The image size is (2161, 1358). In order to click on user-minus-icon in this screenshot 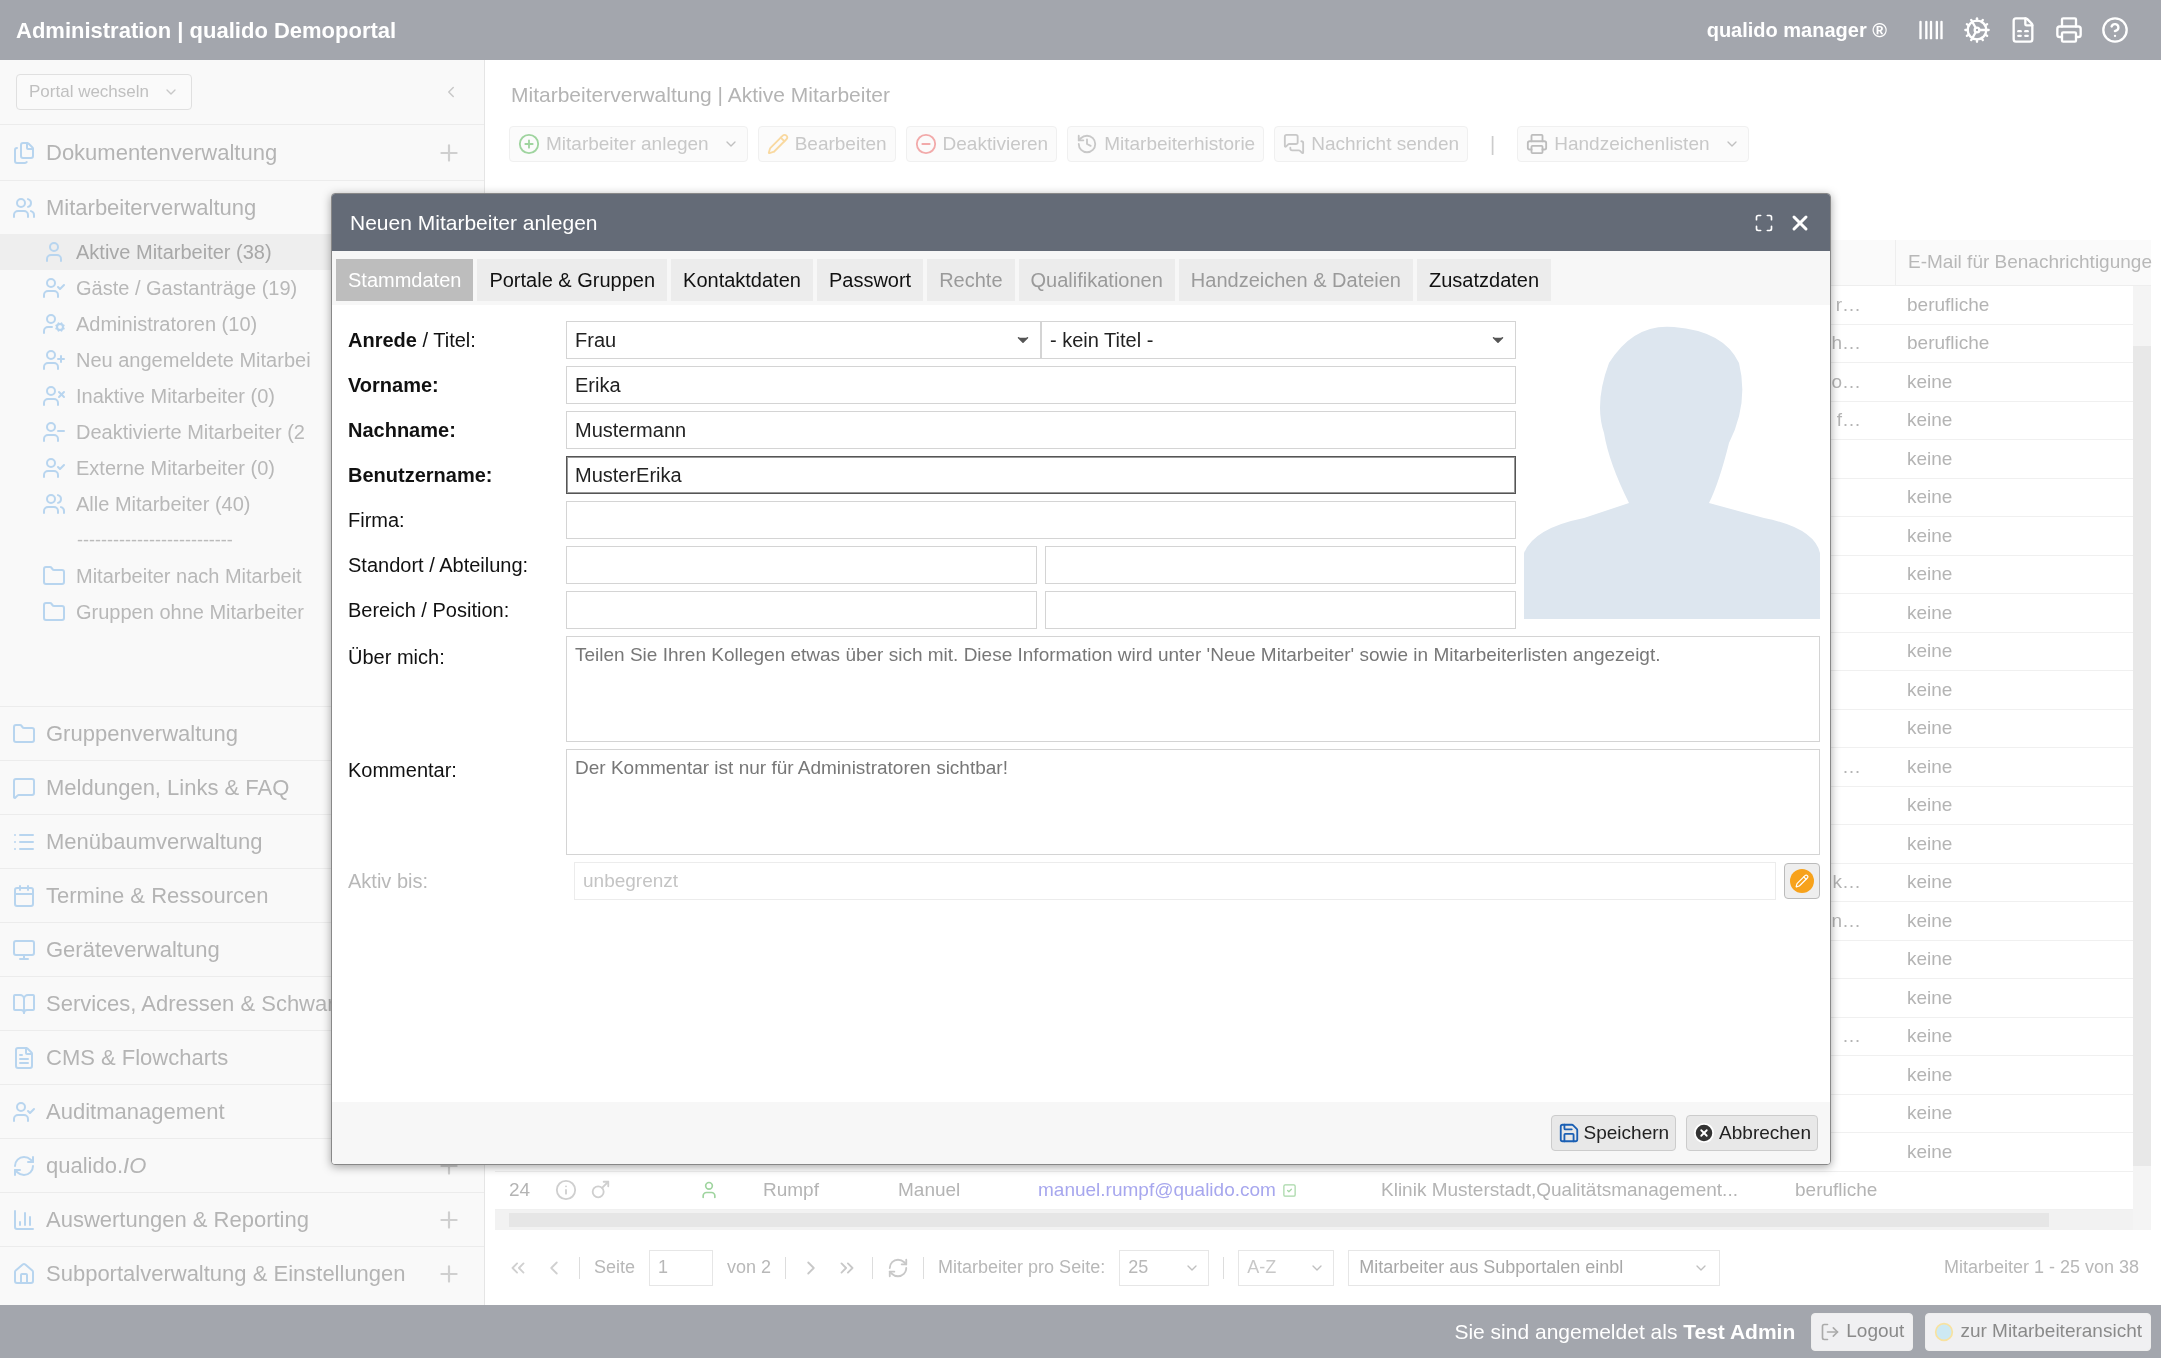, I will do `click(54, 432)`.